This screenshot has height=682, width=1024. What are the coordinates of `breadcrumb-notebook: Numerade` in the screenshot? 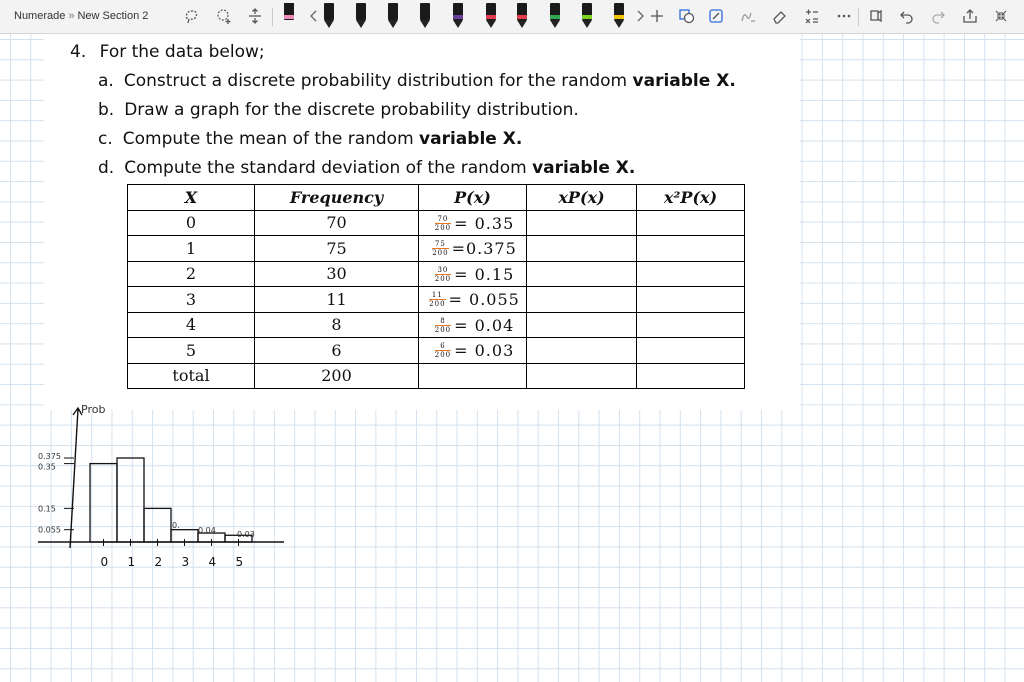 It's located at (39, 16).